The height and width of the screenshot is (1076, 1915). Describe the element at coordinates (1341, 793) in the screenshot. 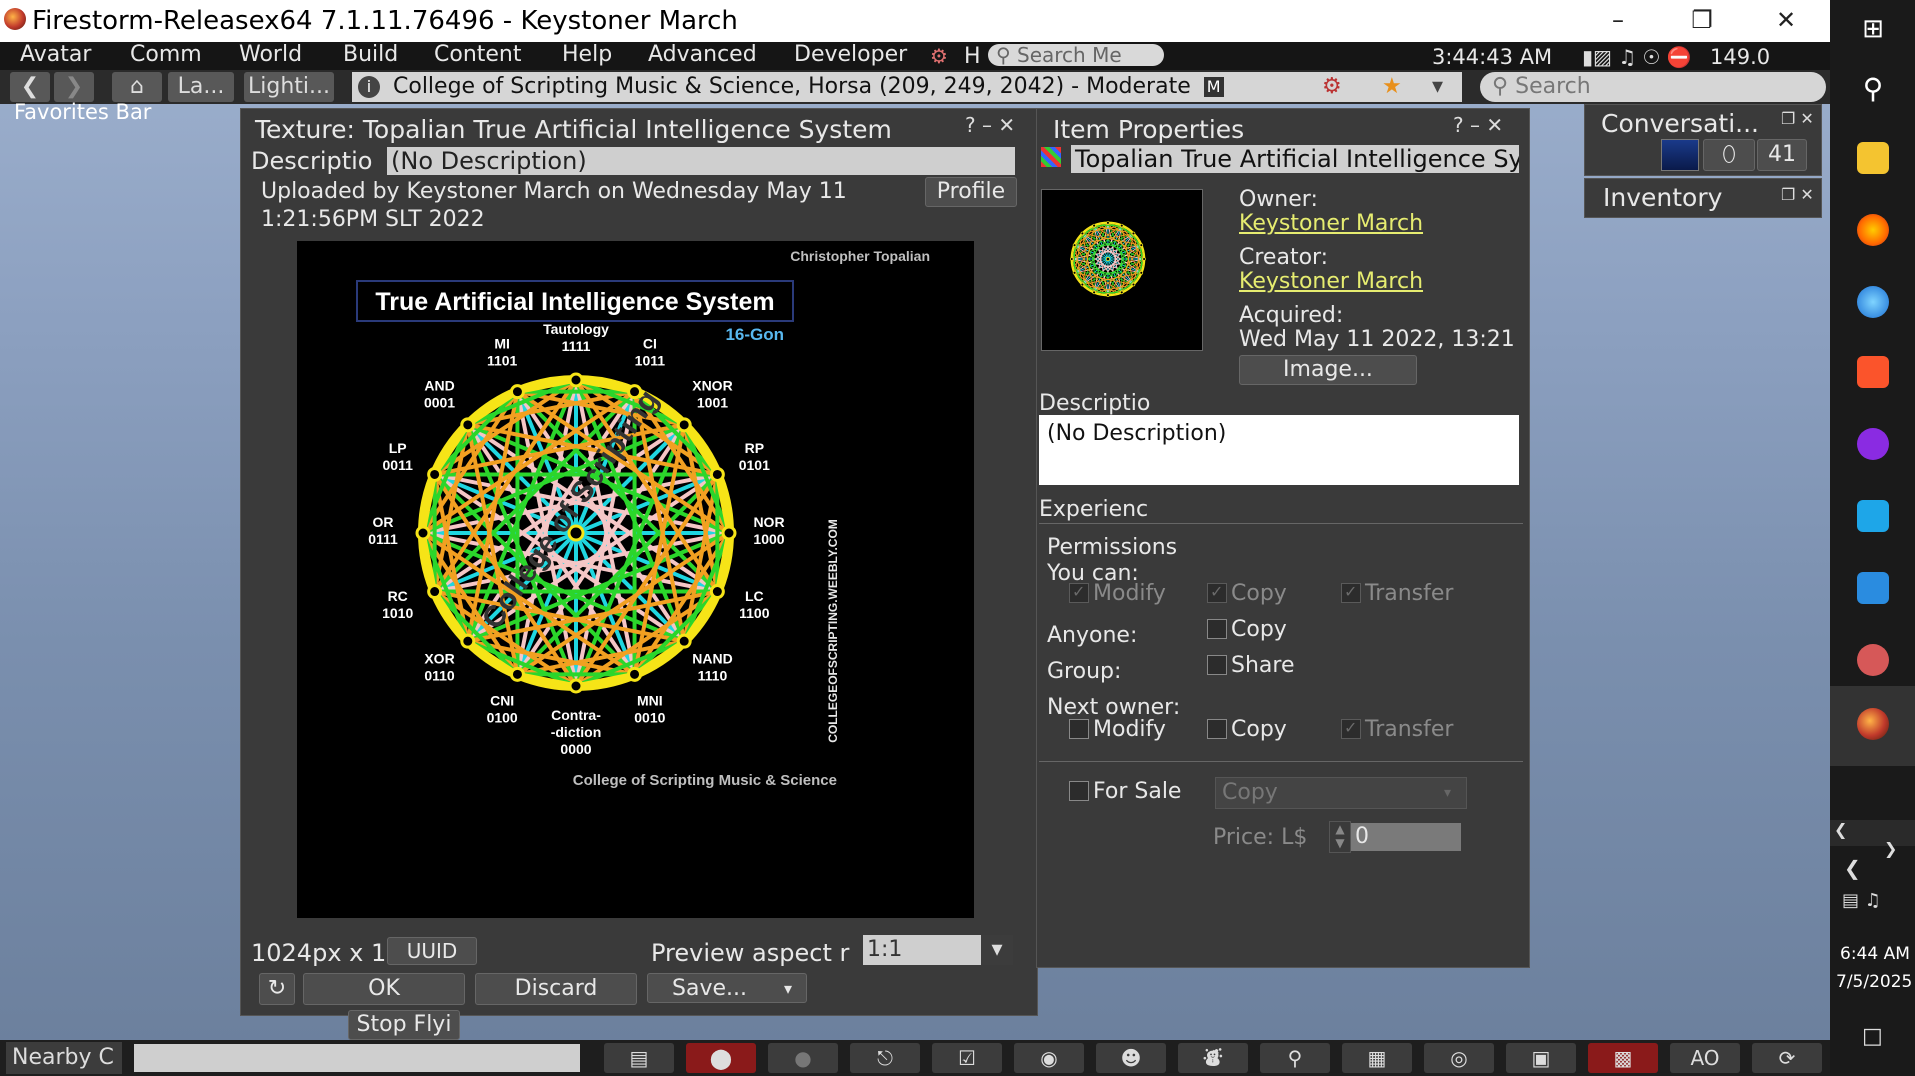

I see `sale-type-combo: Copy ▾` at that location.